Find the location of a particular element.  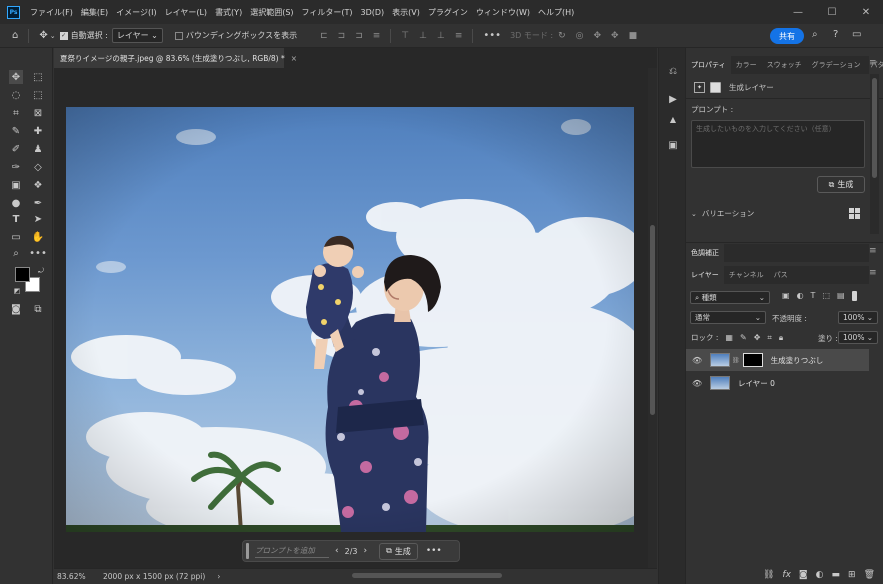

layer-filter-dropdown: ⌕ 種類 ⌄ is located at coordinates (730, 297).